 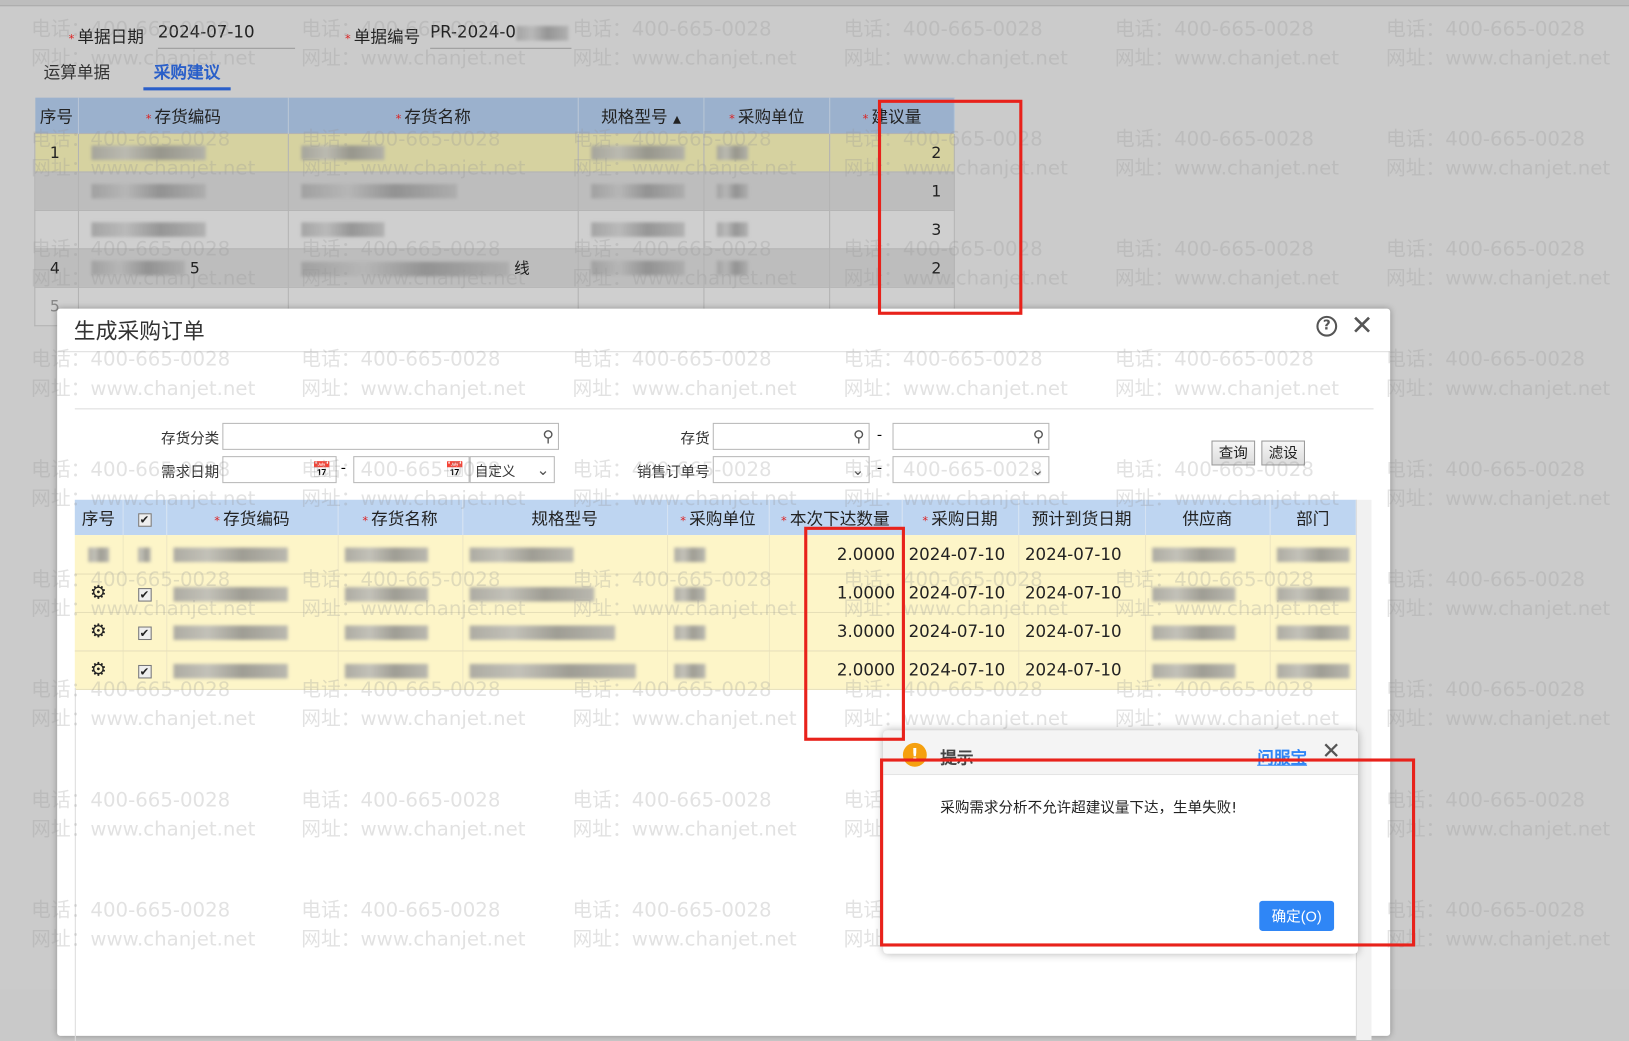 What do you see at coordinates (1283, 453) in the screenshot?
I see `filter-settings-button: 滤设` at bounding box center [1283, 453].